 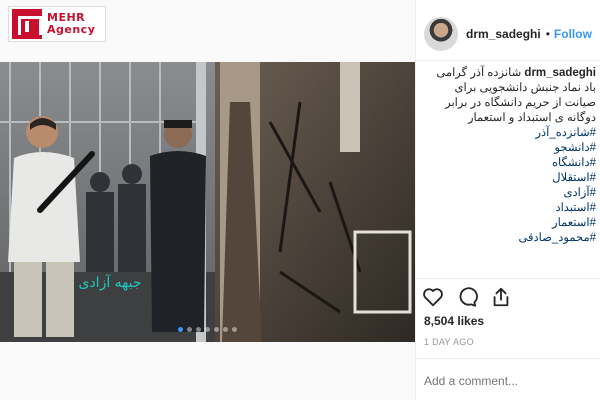 I want to click on media-watermark: جبهه آزادی, so click(x=109, y=282).